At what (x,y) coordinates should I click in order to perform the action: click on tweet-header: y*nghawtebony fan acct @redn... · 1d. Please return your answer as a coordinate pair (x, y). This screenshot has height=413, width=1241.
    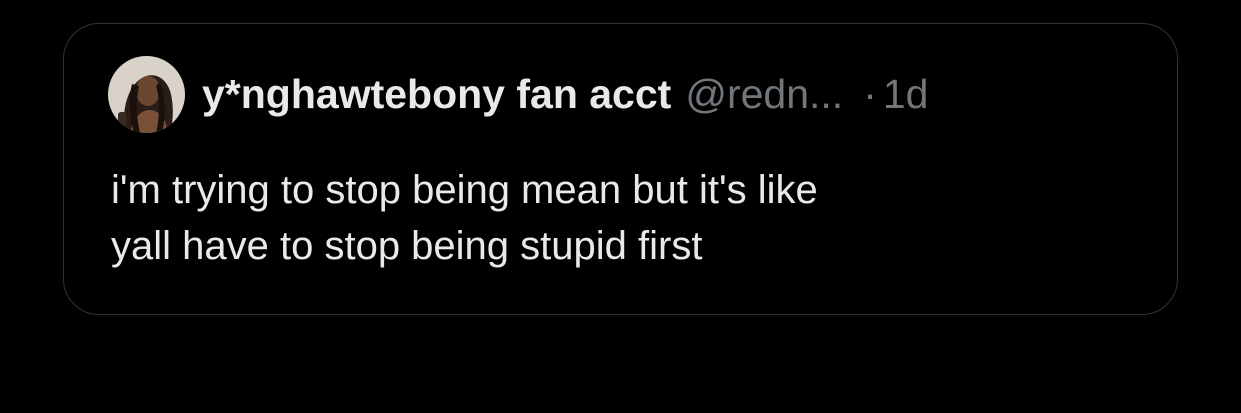
    Looking at the image, I should click on (565, 94).